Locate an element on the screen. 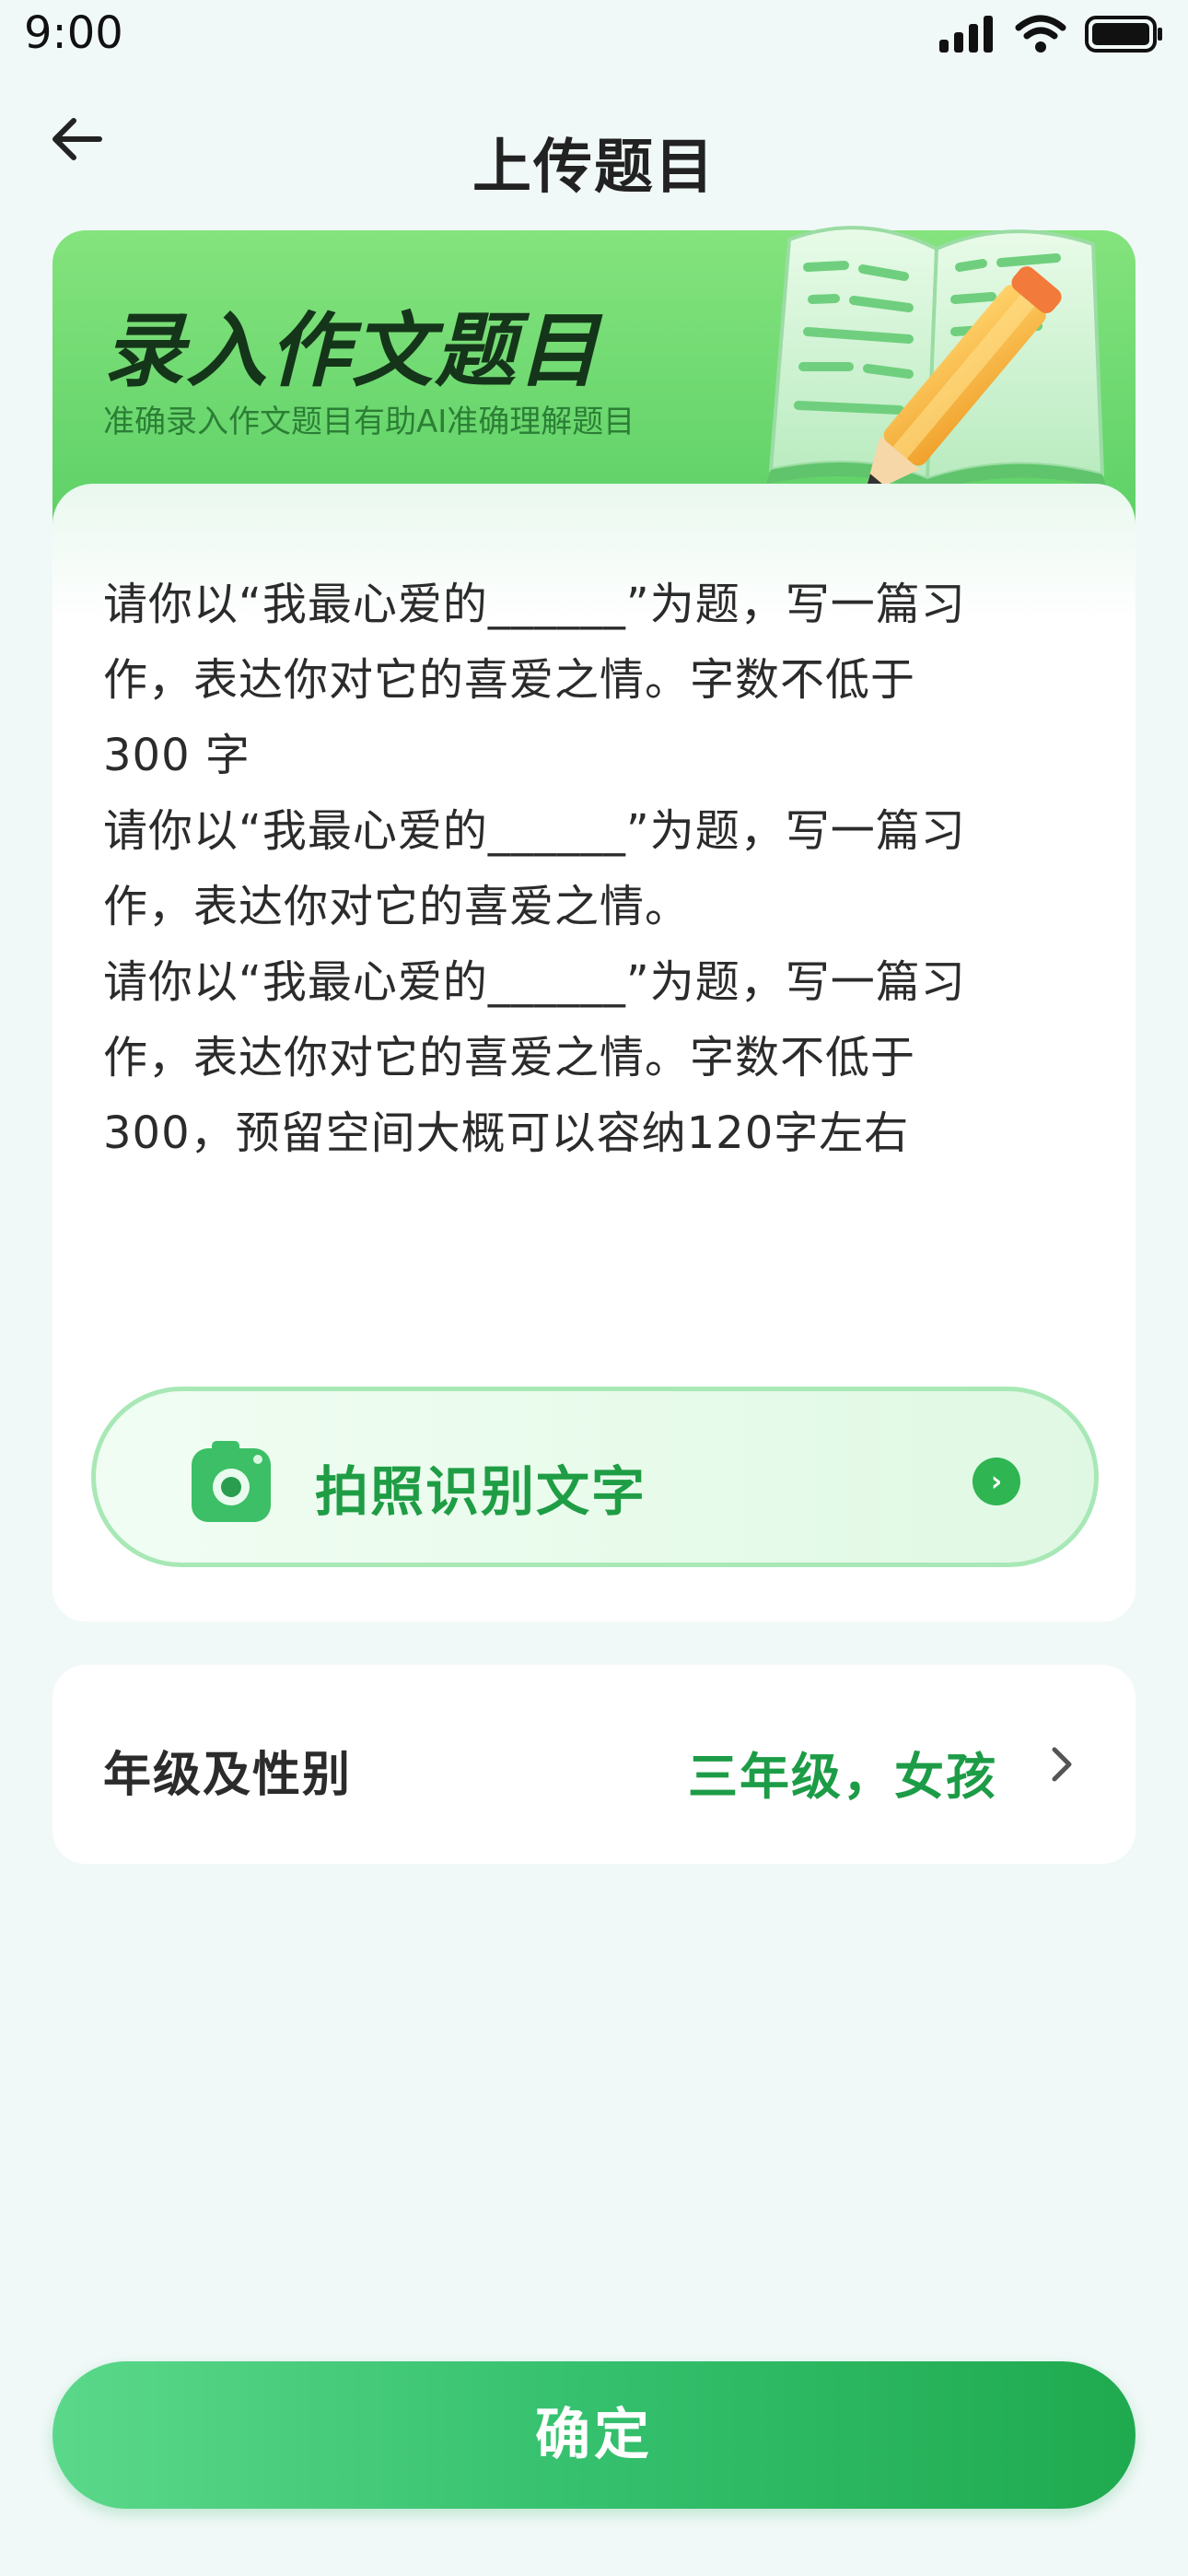  essay-line: 300，预留空间大概可以容纳120字左右 is located at coordinates (507, 1133).